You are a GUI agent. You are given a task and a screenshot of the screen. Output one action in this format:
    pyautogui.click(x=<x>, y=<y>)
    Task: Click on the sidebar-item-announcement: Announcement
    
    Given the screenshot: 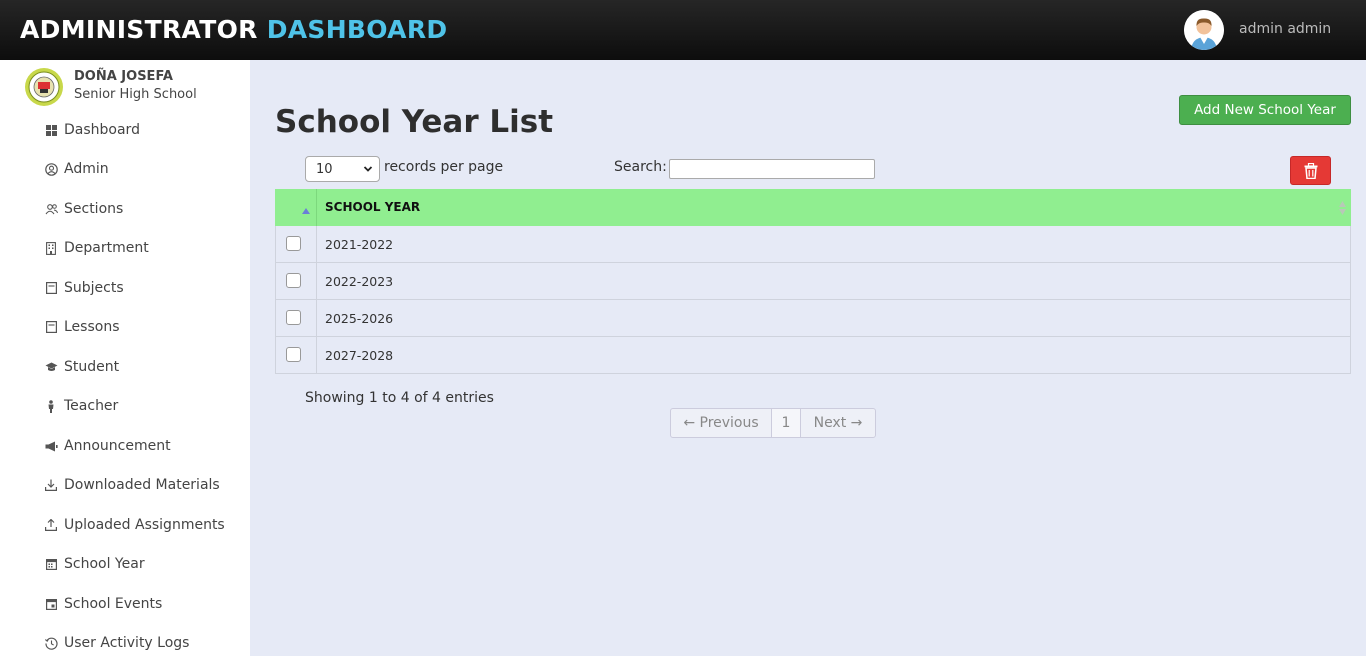 What is the action you would take?
    pyautogui.click(x=107, y=446)
    